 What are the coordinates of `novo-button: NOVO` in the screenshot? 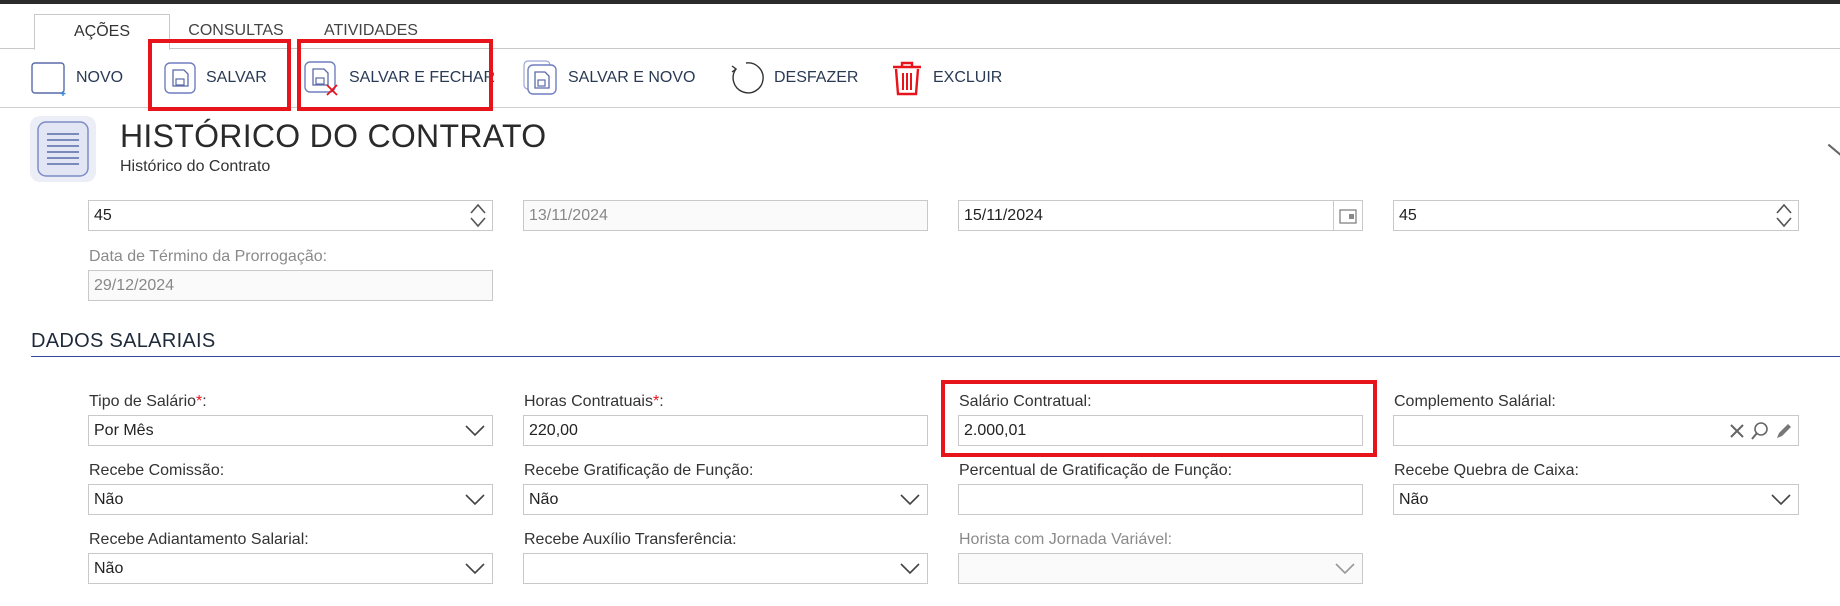 It's located at (76, 78).